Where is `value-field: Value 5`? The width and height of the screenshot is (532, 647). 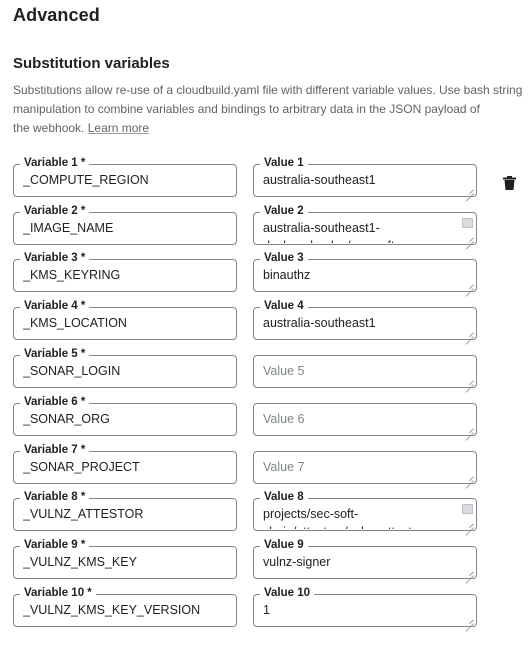
value-field: Value 5 is located at coordinates (365, 371).